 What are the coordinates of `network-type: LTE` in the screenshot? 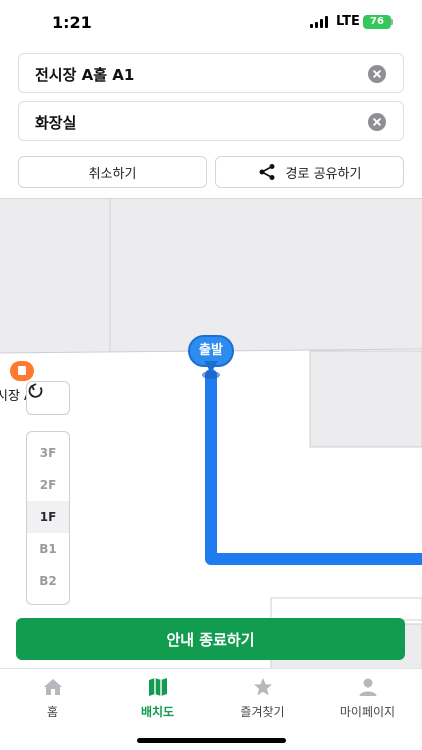 It's located at (348, 21).